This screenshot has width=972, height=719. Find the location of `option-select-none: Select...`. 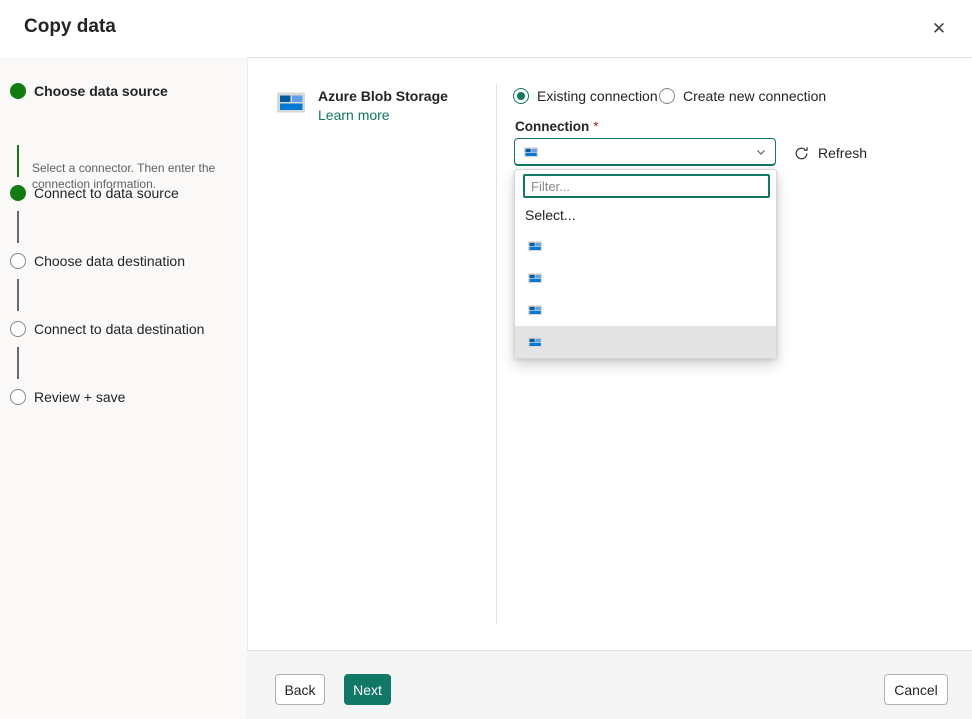

option-select-none: Select... is located at coordinates (550, 215).